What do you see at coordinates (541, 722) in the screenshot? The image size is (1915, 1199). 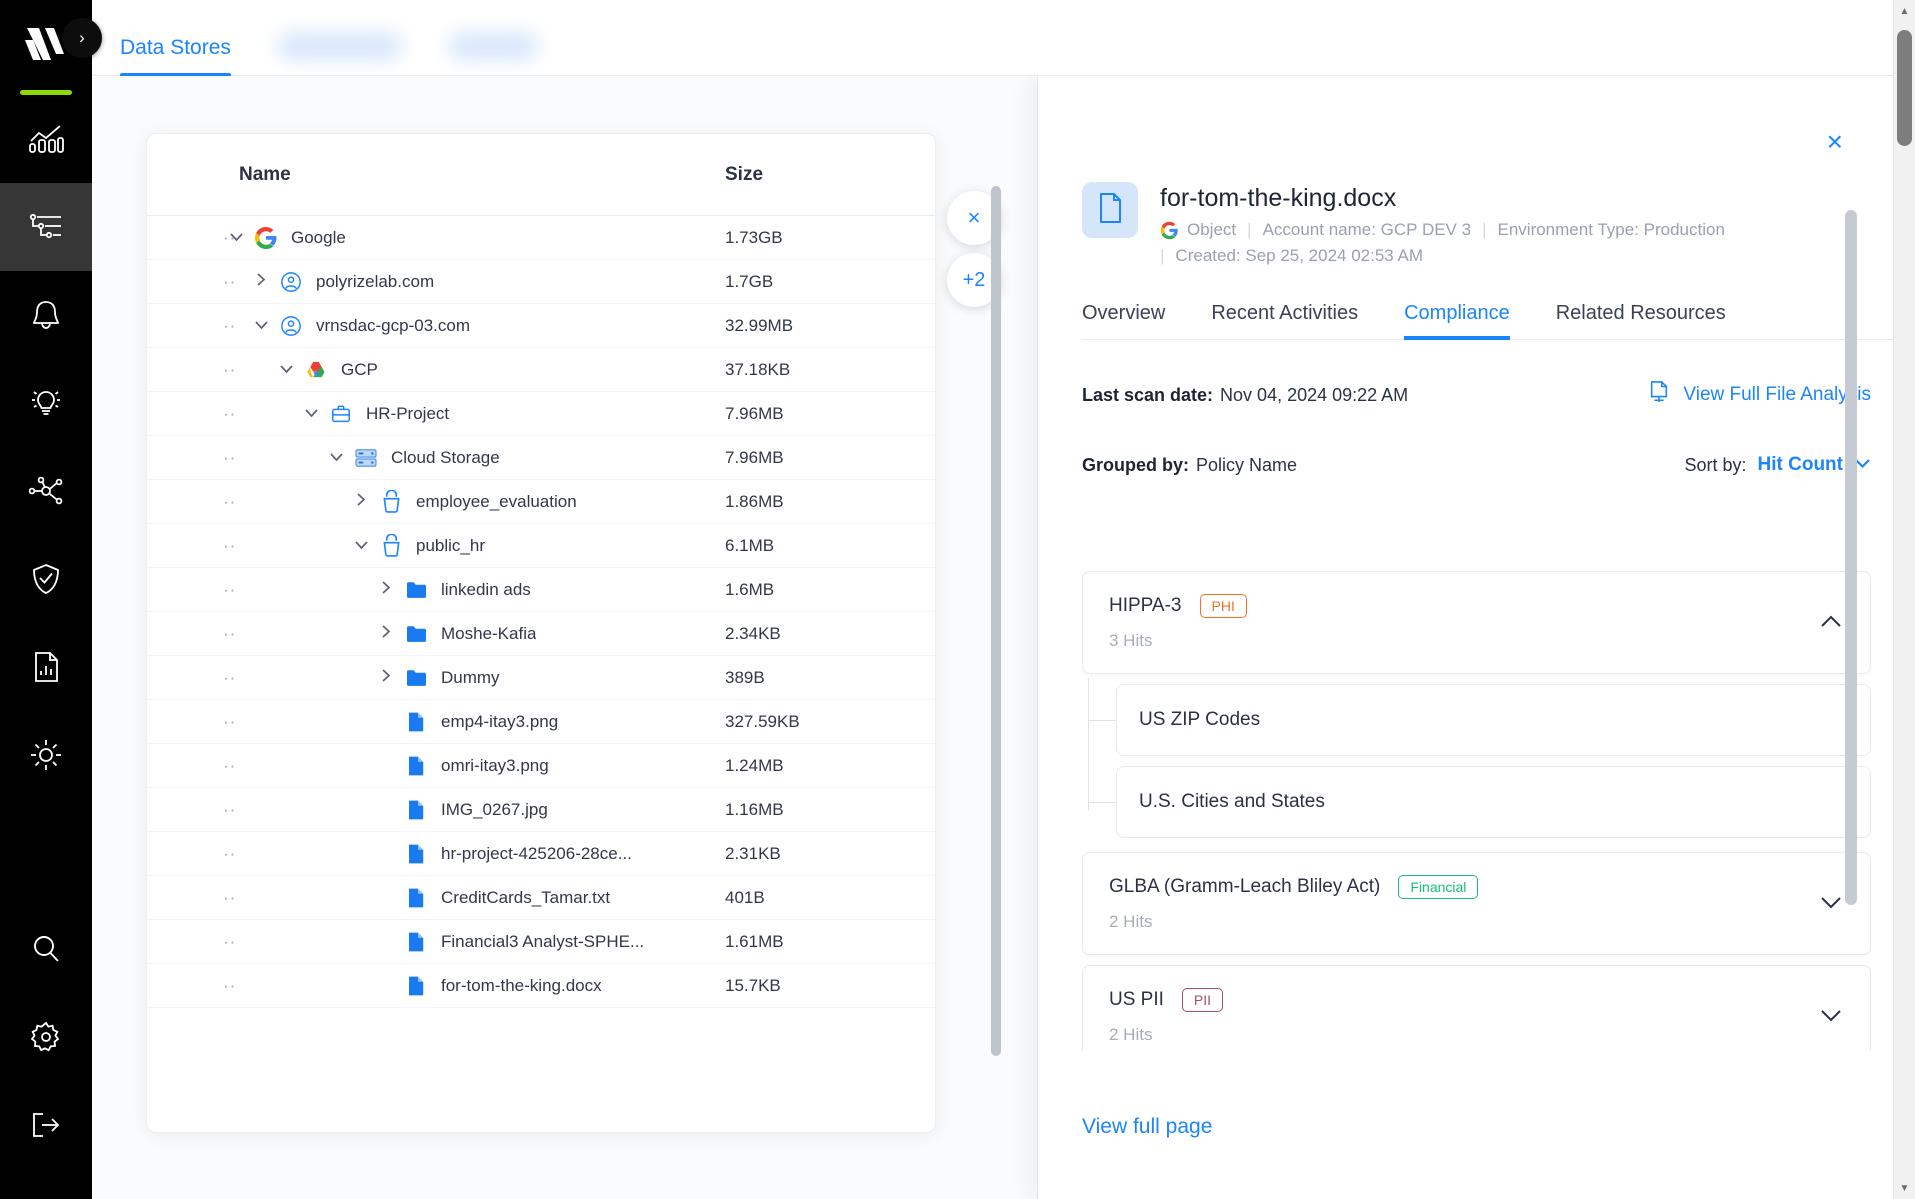 I see `tree-row: ·· emp4-itay3.png 327.59KB` at bounding box center [541, 722].